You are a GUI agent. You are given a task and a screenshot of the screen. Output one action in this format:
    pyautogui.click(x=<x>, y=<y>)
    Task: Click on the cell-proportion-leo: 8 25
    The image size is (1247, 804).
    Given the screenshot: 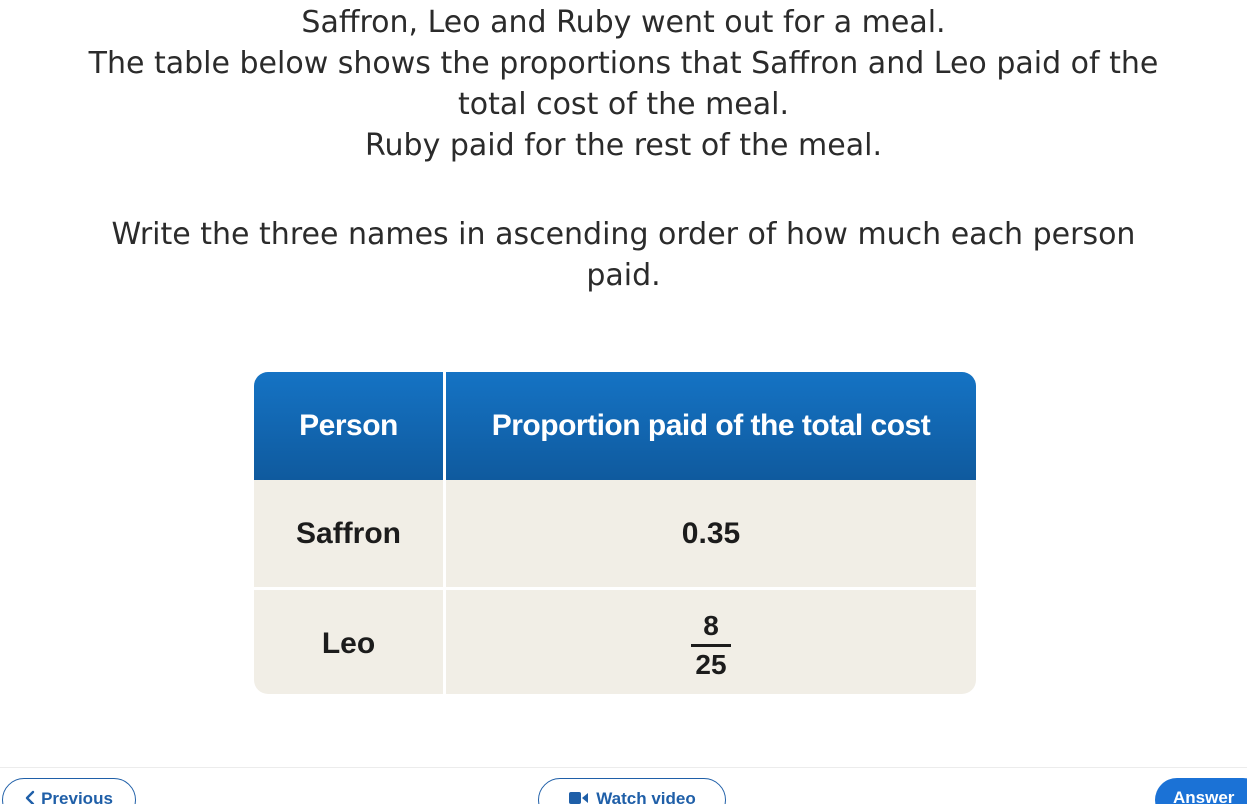 What is the action you would take?
    pyautogui.click(x=710, y=640)
    